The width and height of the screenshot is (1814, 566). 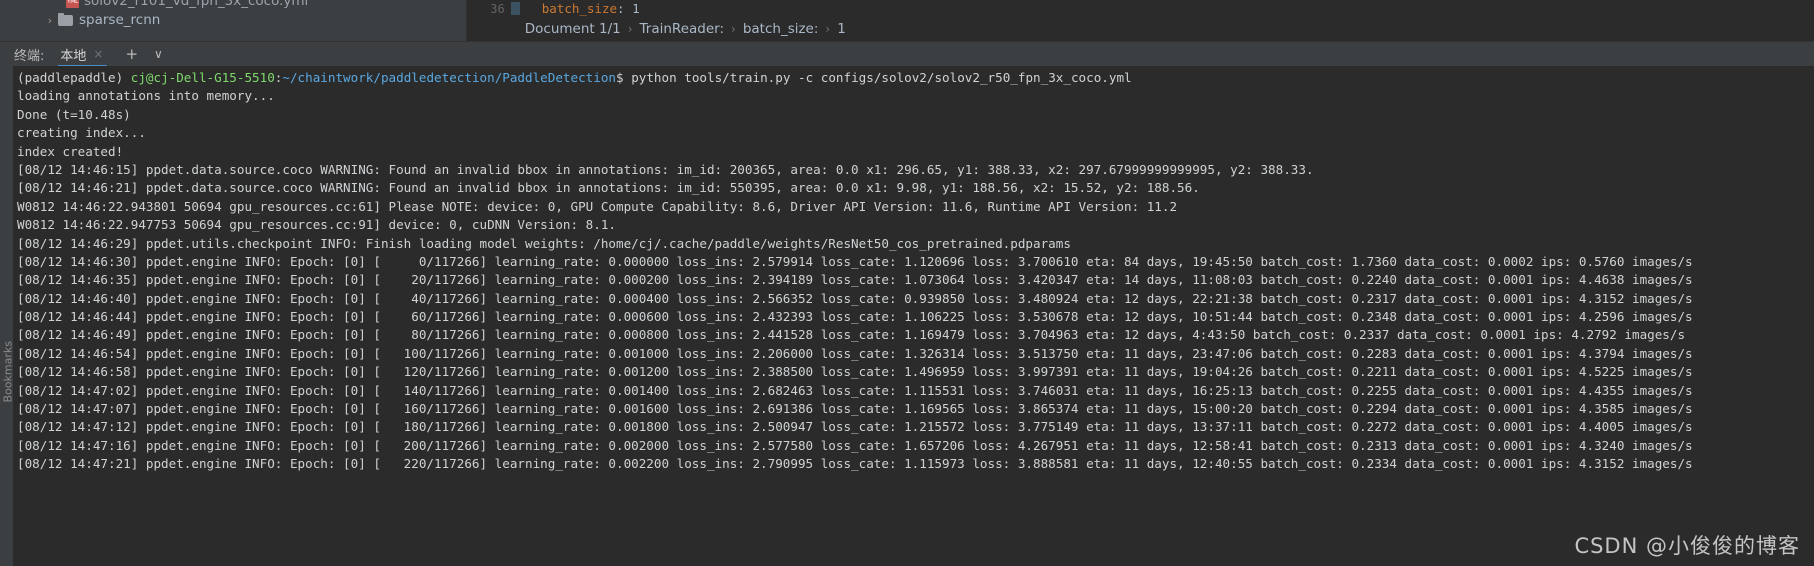 What do you see at coordinates (8, 371) in the screenshot?
I see `bookmarks-rail-label: Bookmarks` at bounding box center [8, 371].